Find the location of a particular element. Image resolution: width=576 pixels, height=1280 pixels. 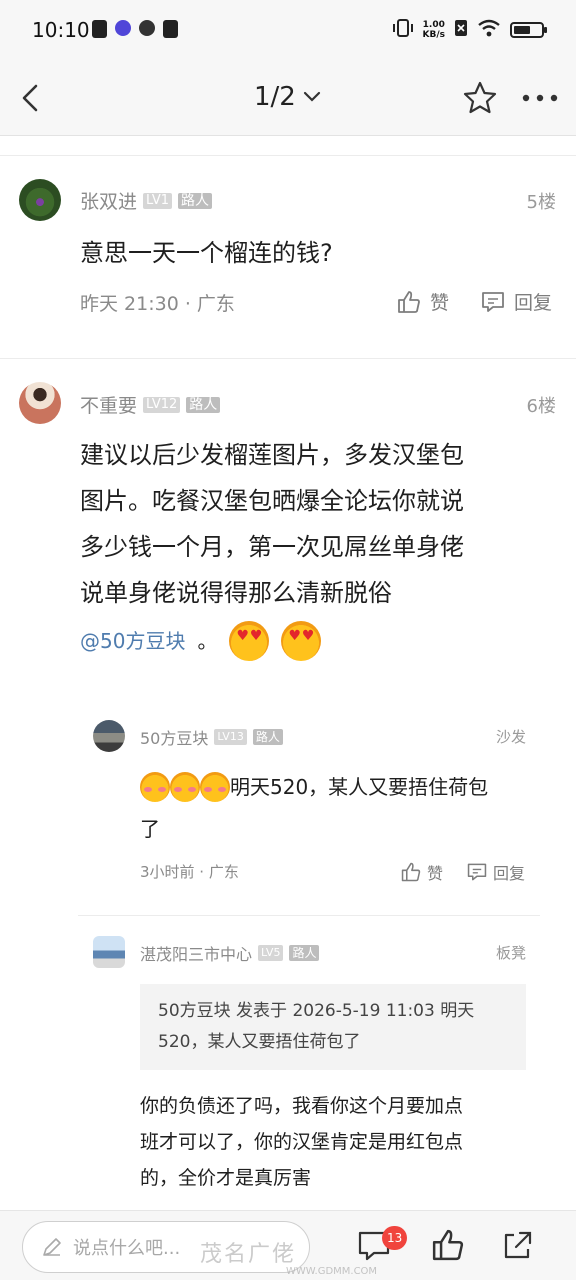

watermark-url: WWW.GDMM.COM is located at coordinates (332, 1271).